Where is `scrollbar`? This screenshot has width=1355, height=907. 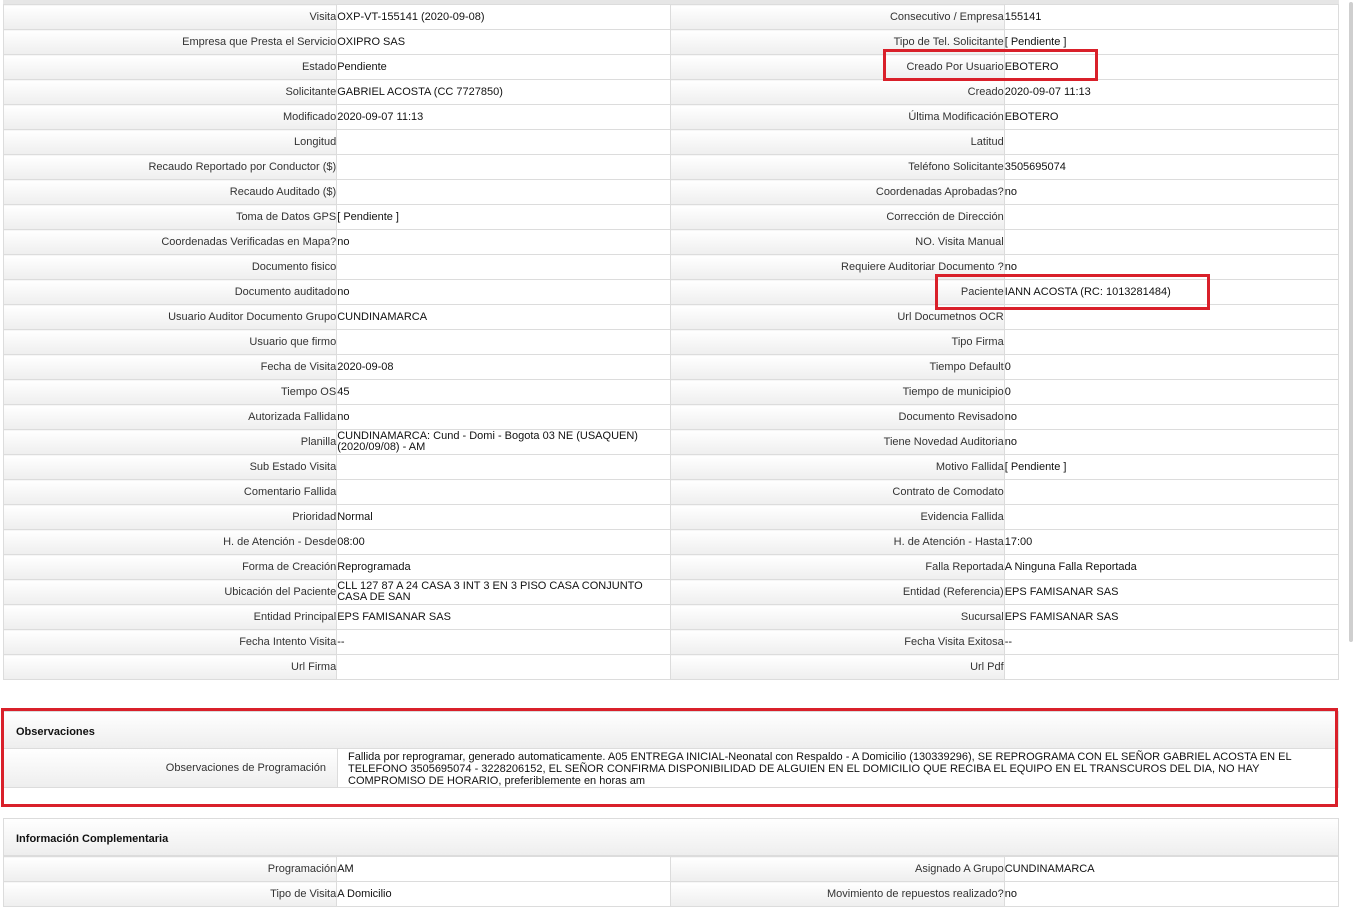 scrollbar is located at coordinates (1350, 451).